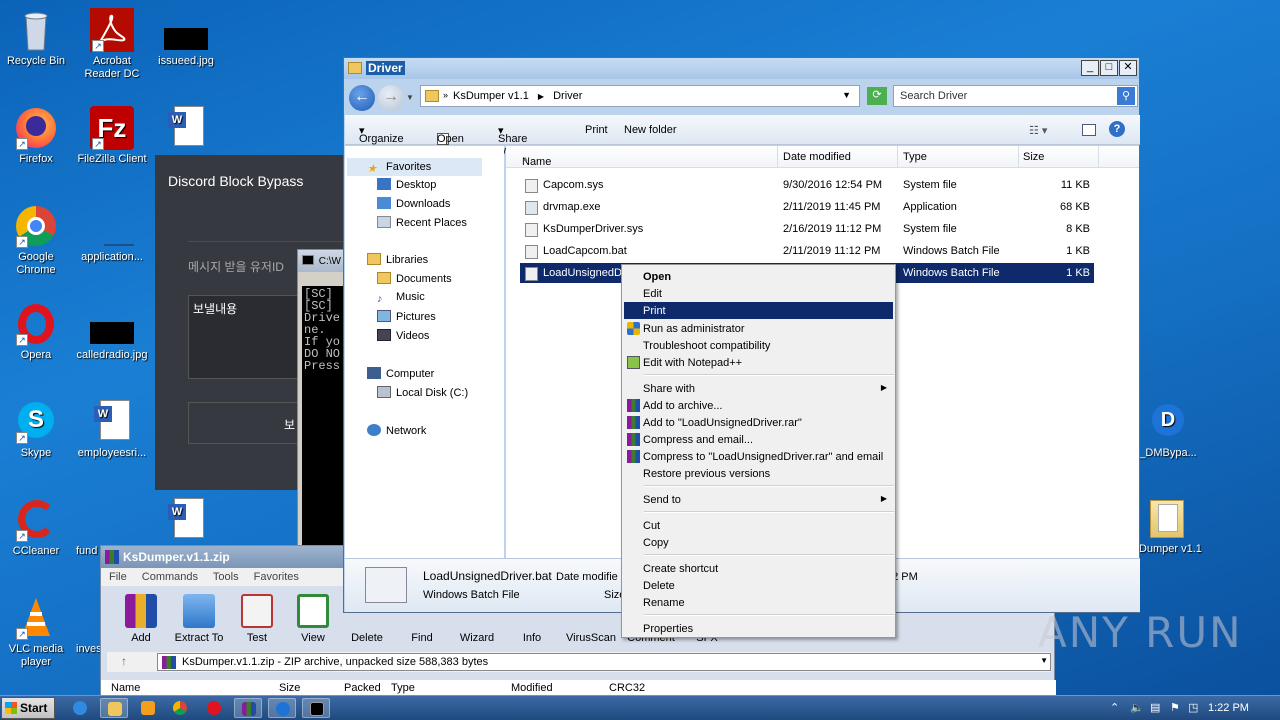 This screenshot has width=1280, height=720. Describe the element at coordinates (532, 688) in the screenshot. I see `column-modified: Modified` at that location.